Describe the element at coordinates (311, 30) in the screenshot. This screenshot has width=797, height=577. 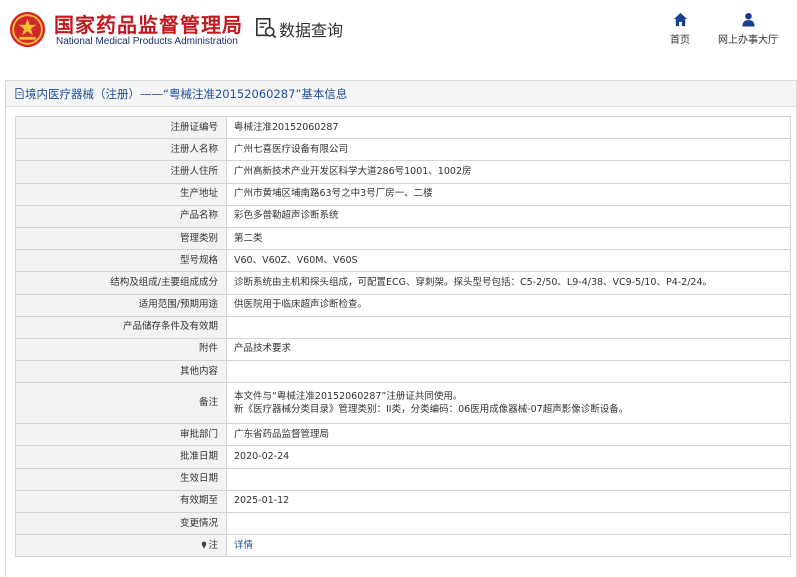
I see `data-query-title: 数据查询` at that location.